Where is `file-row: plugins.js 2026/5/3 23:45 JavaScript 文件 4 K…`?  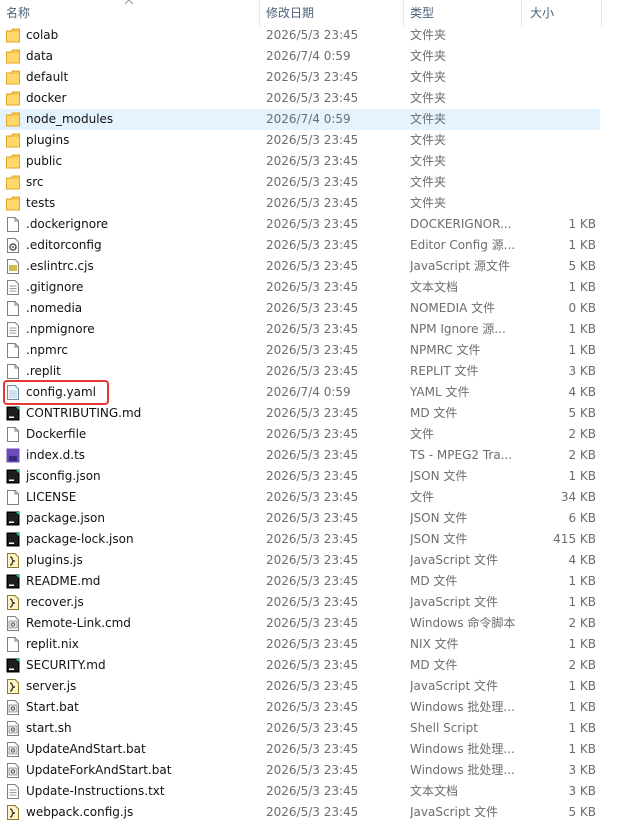
file-row: plugins.js 2026/5/3 23:45 JavaScript 文件 4 K… is located at coordinates (300, 560).